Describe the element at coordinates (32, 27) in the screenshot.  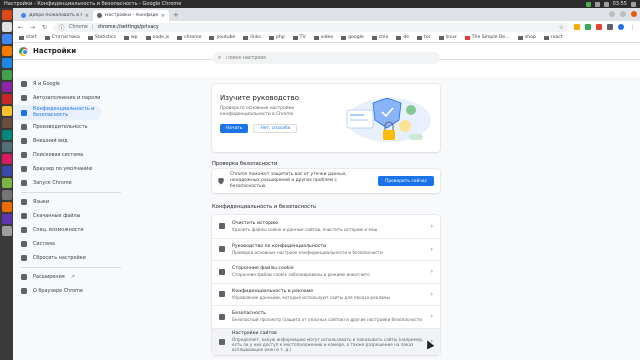
I see `forward-icon: →` at that location.